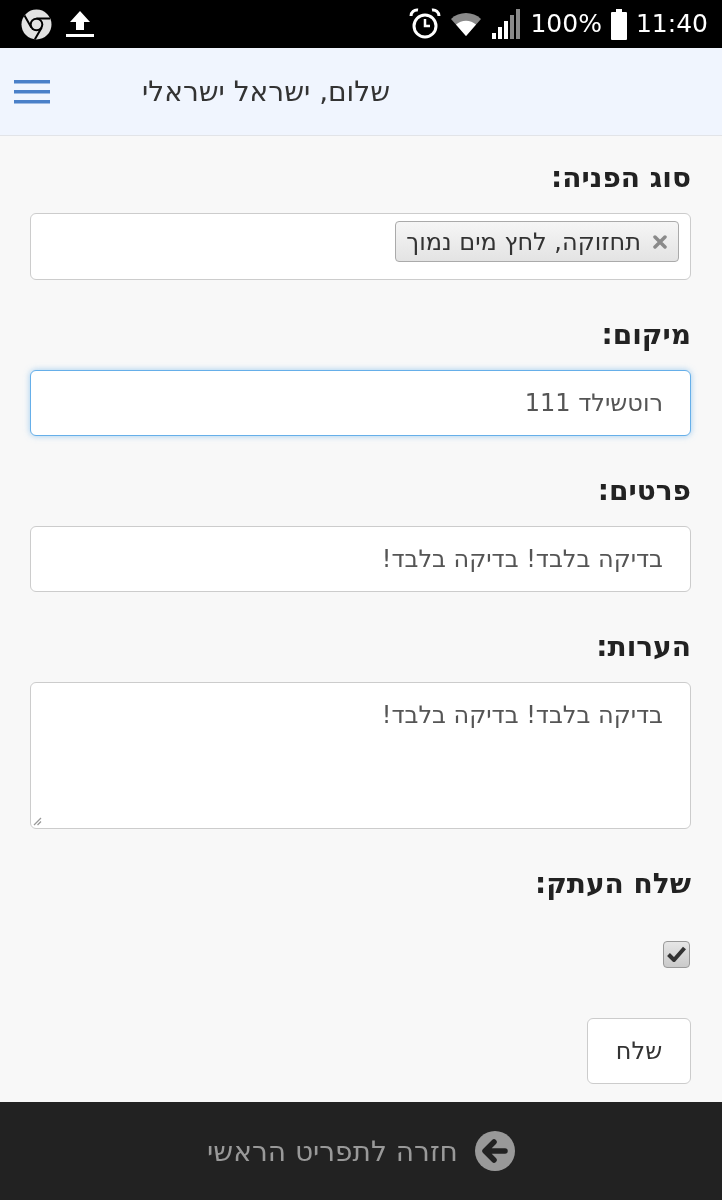 This screenshot has width=722, height=1200. Describe the element at coordinates (360, 559) in the screenshot. I see `text-input-field: בדיקה בלבד! בדיקה בלבד!` at that location.